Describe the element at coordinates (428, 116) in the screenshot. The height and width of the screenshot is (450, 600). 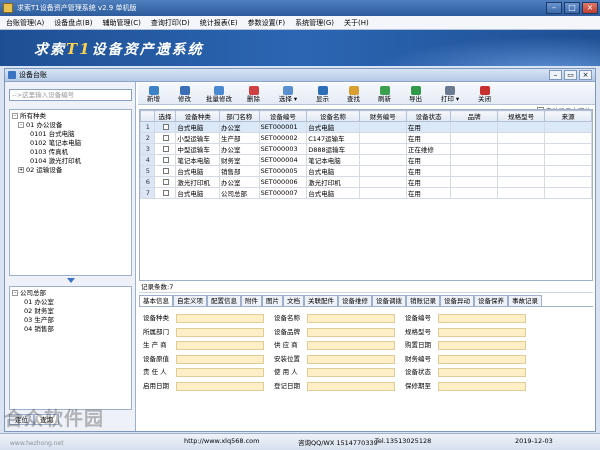
I see `column-header: 设备状态` at that location.